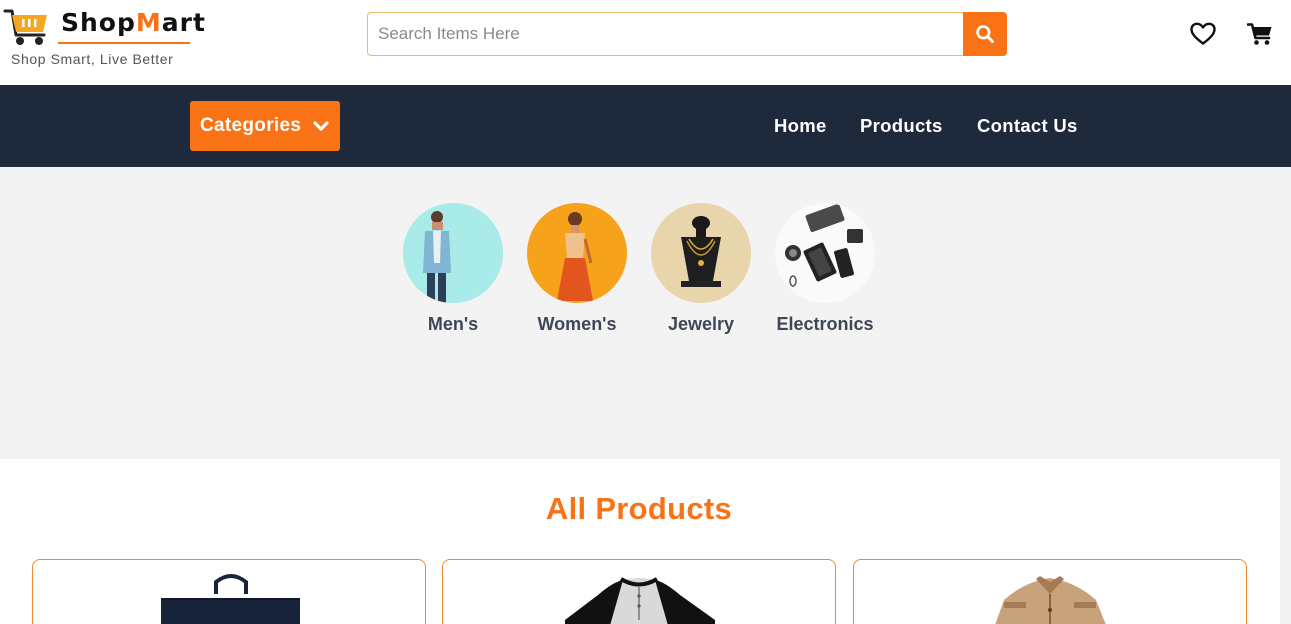 This screenshot has width=1291, height=624. I want to click on category-label: Jewelry, so click(701, 324).